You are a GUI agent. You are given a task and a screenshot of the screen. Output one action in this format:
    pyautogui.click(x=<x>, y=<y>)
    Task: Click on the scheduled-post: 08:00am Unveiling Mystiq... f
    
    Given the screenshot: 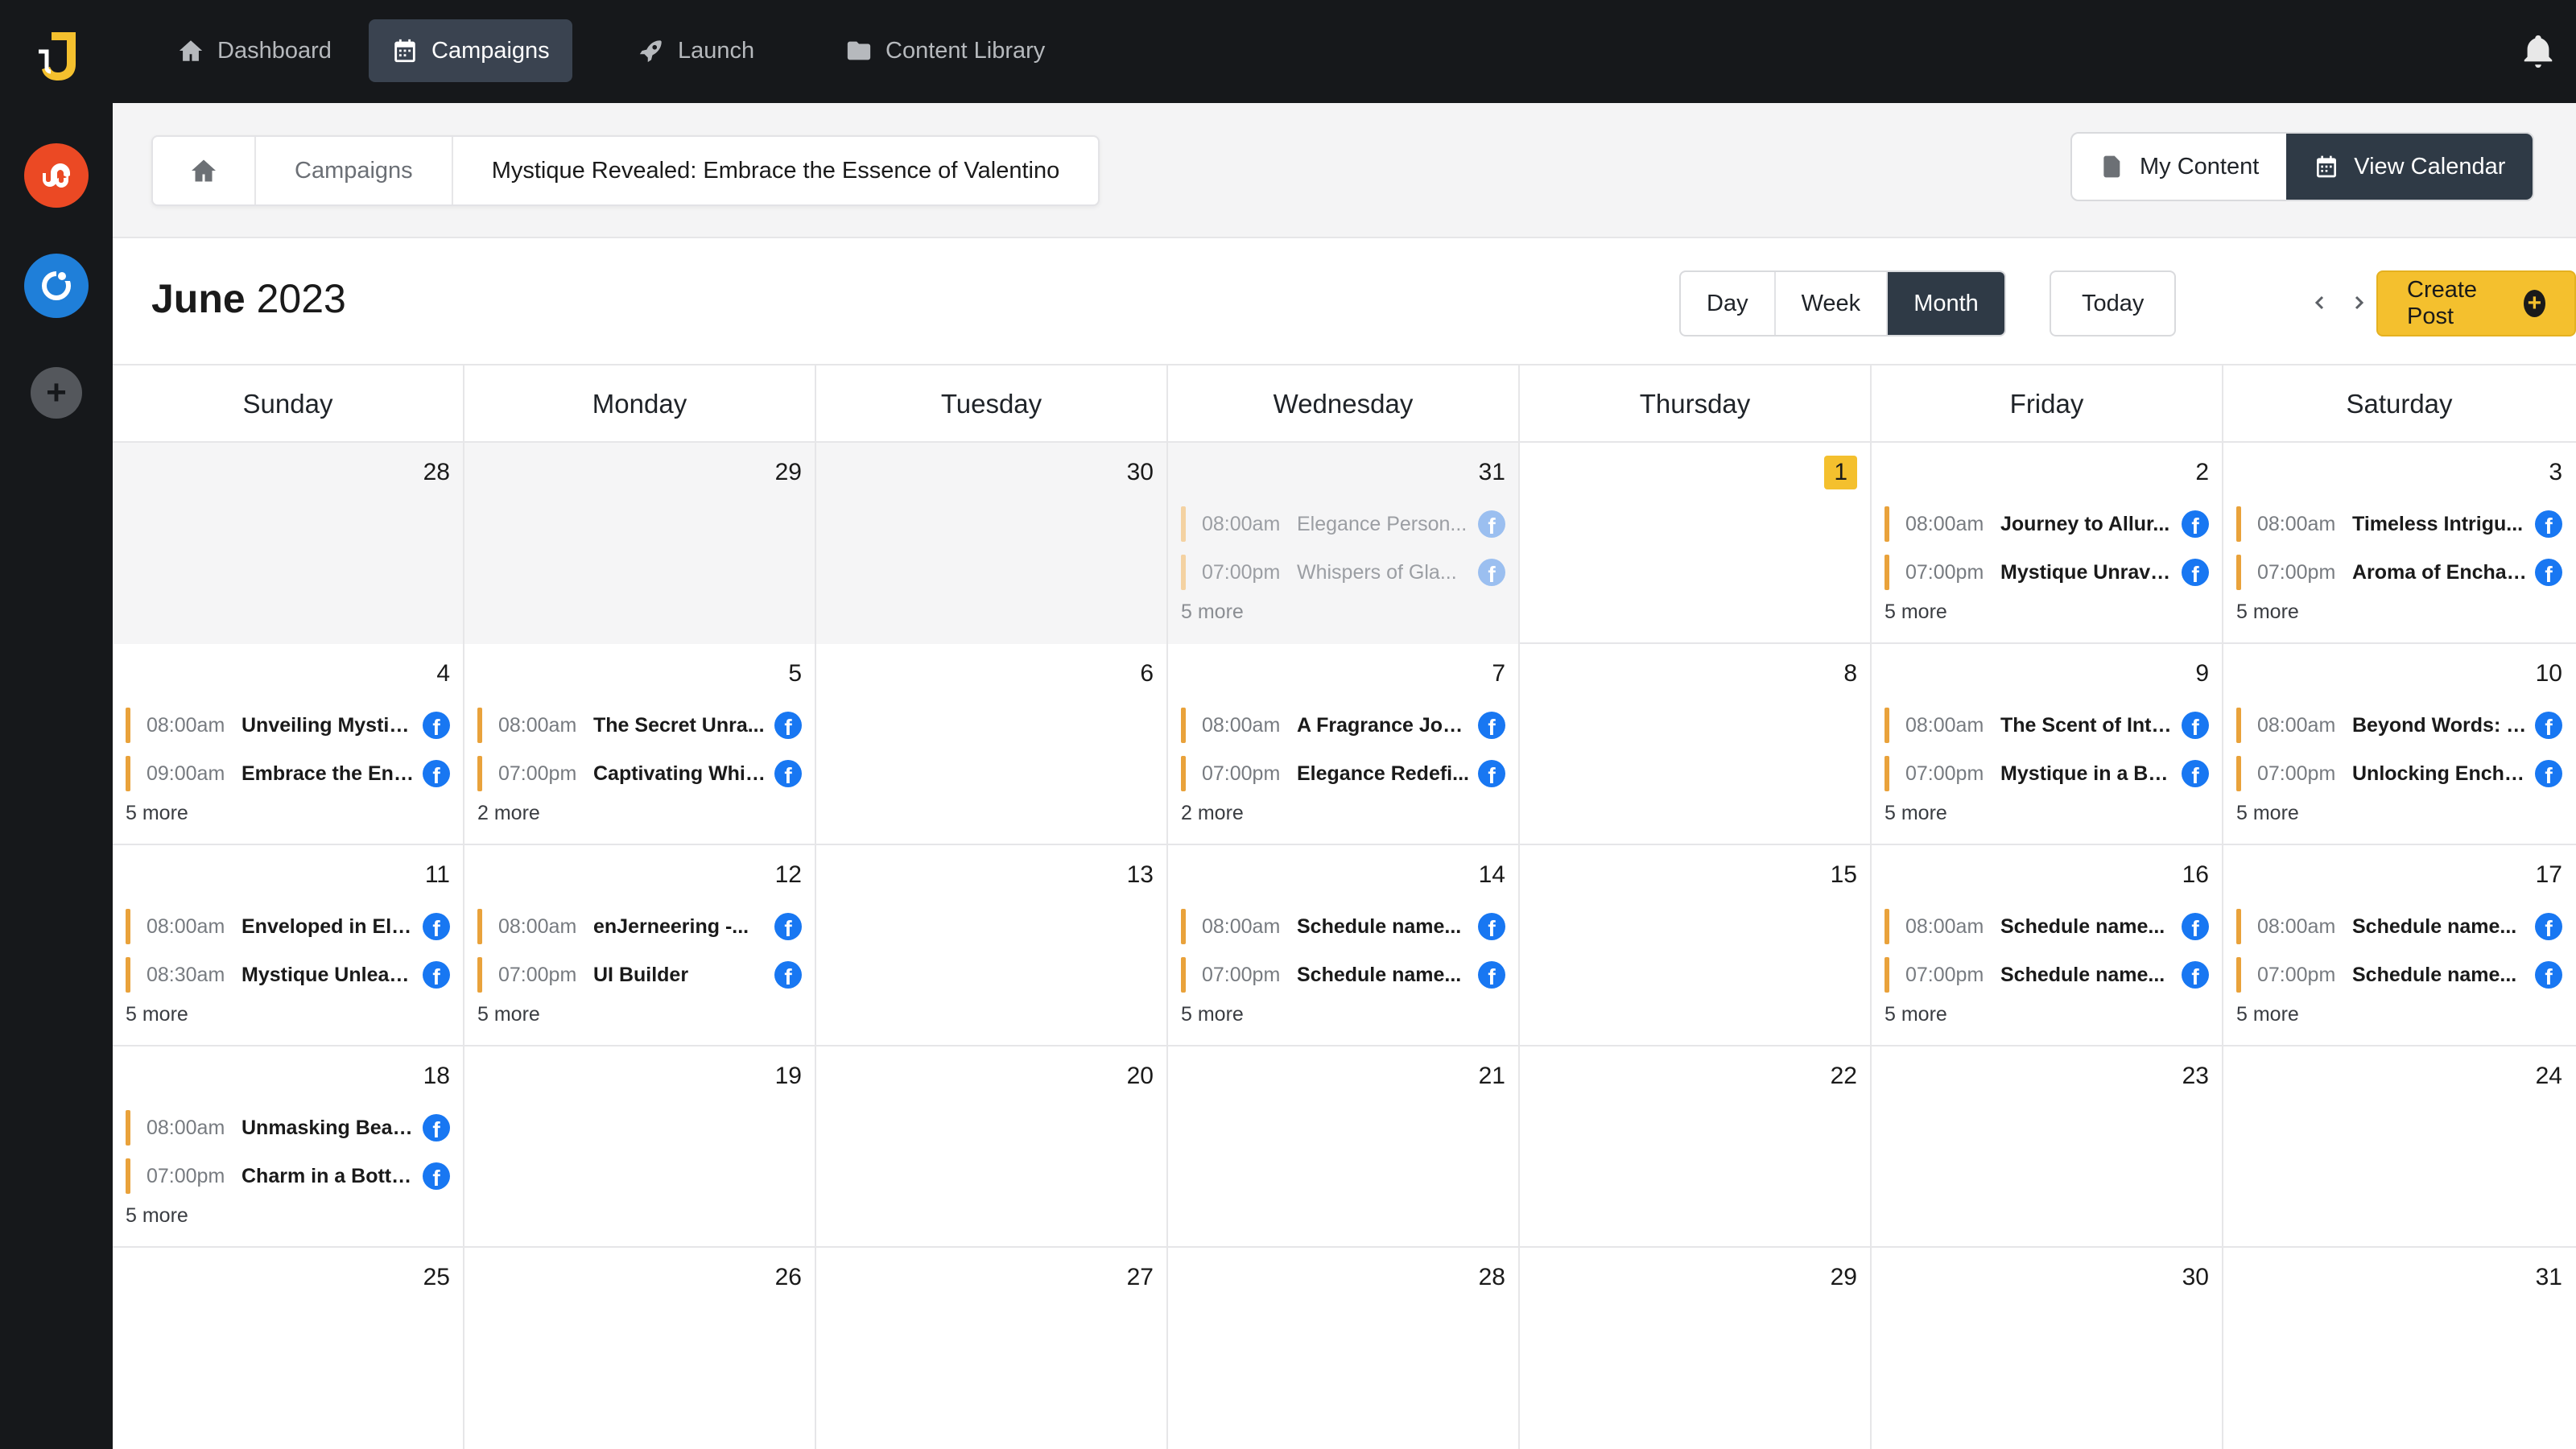 What is the action you would take?
    pyautogui.click(x=288, y=725)
    